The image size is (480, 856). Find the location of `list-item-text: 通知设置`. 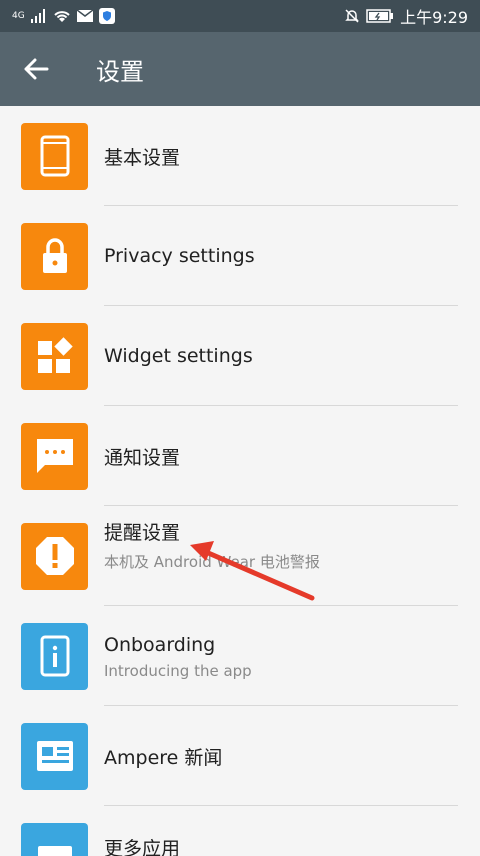

list-item-text: 通知设置 is located at coordinates (281, 456).